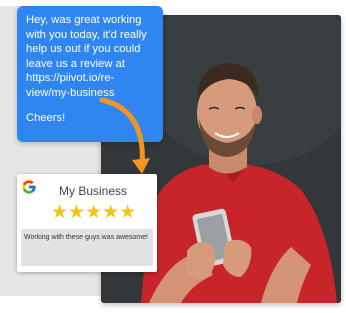  What do you see at coordinates (87, 247) in the screenshot?
I see `review-text-box: Working with these guys was awesome!` at bounding box center [87, 247].